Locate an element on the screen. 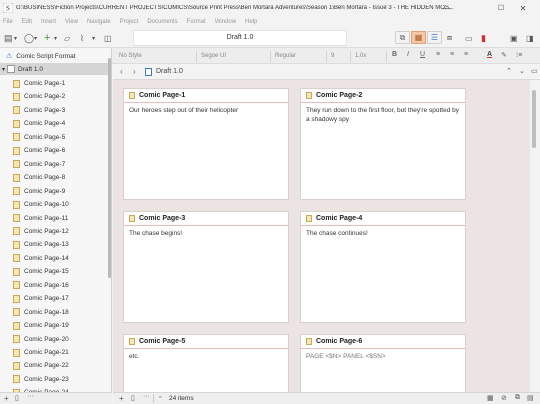 Image resolution: width=540 pixels, height=404 pixels. menu-insert: Insert is located at coordinates (48, 22).